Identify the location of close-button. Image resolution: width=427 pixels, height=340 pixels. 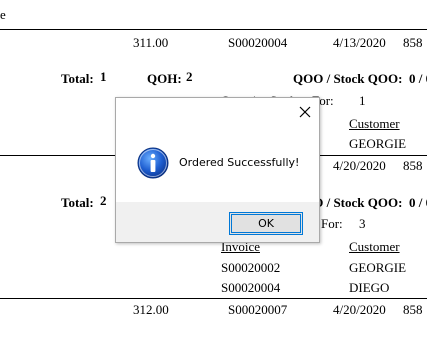
(305, 112).